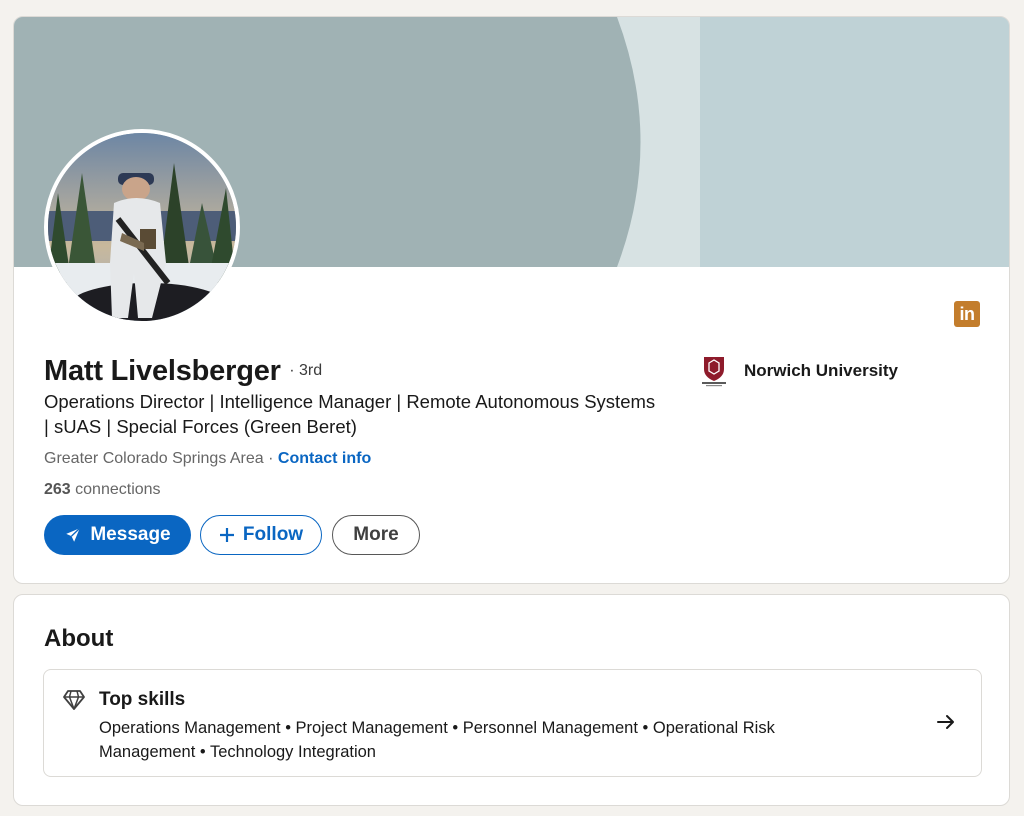 This screenshot has height=816, width=1024. What do you see at coordinates (714, 372) in the screenshot?
I see `norwich-logo-icon` at bounding box center [714, 372].